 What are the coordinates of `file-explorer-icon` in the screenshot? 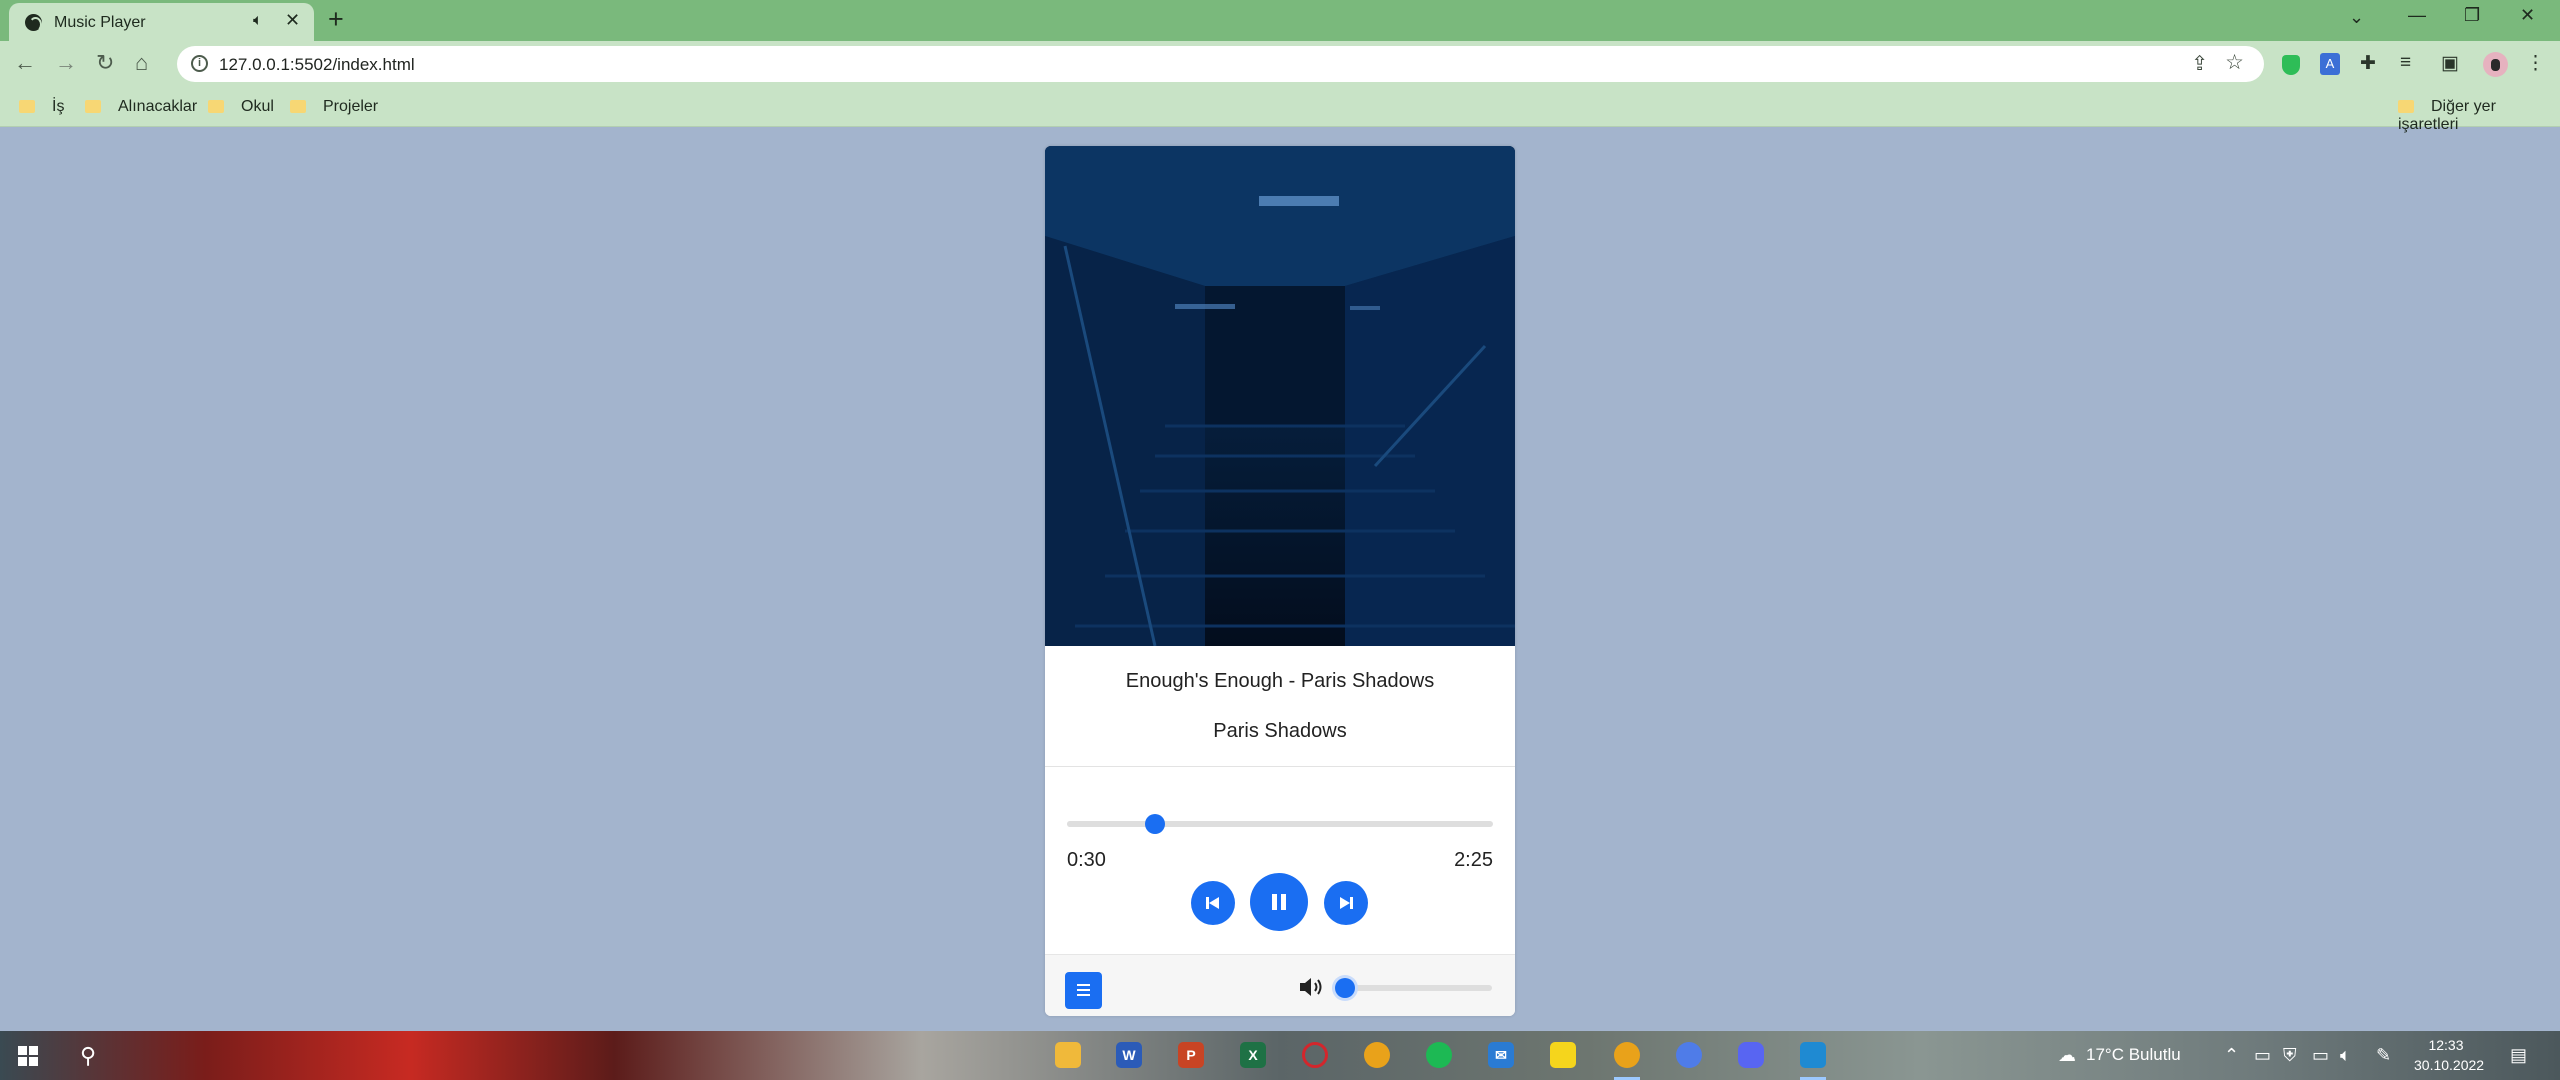 It's located at (1068, 1055).